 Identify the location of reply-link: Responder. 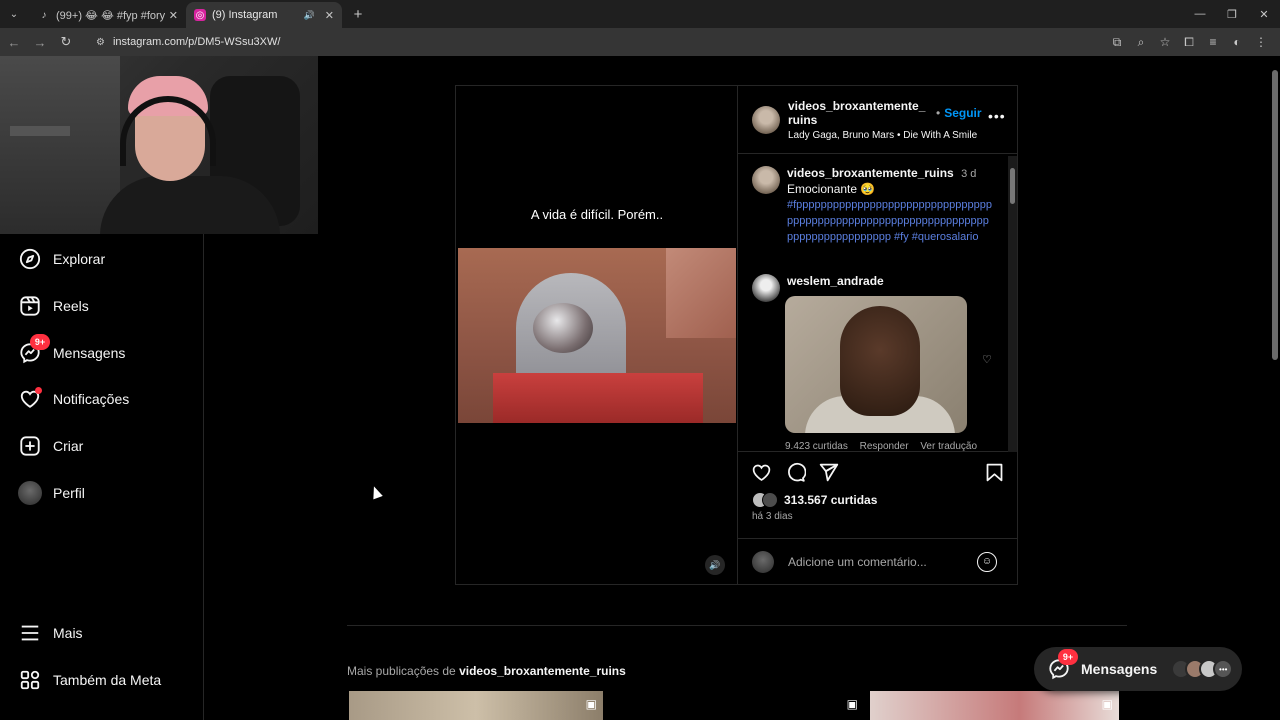
(884, 446).